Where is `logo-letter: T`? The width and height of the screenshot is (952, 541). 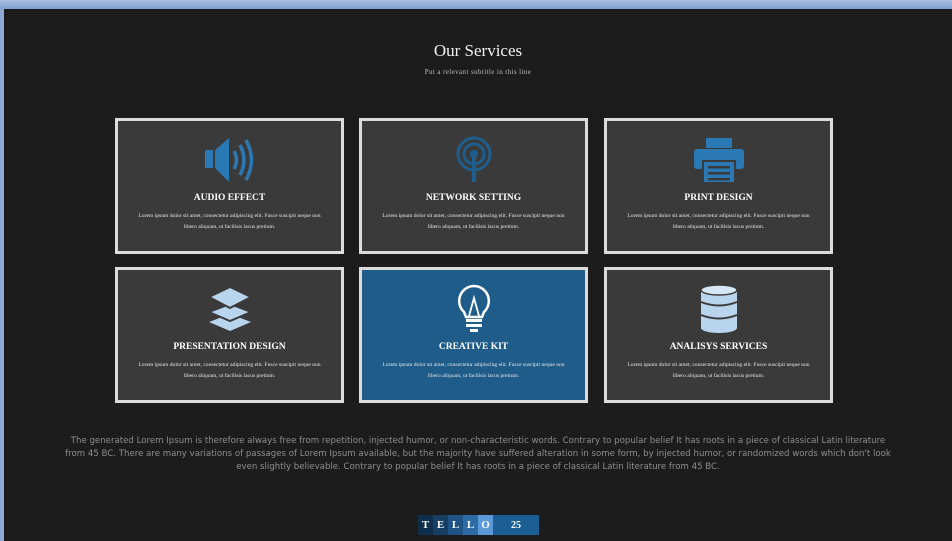 logo-letter: T is located at coordinates (425, 525).